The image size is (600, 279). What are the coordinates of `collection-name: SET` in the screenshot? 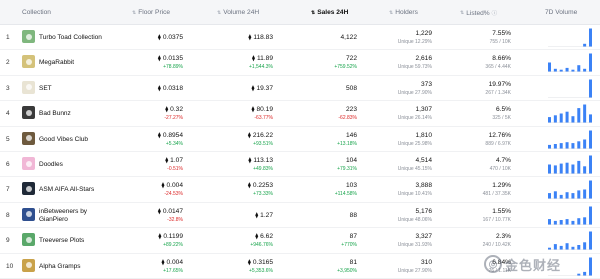 It's located at (45, 88).